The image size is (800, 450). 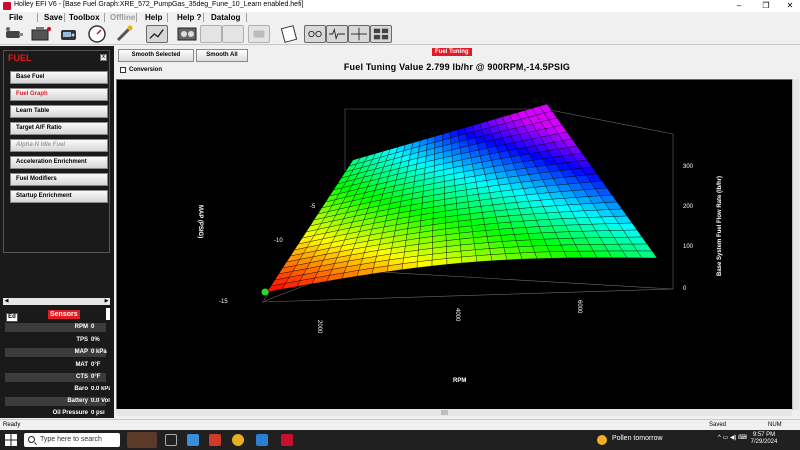 I want to click on graph-vertical-scrollbar, so click(x=795, y=244).